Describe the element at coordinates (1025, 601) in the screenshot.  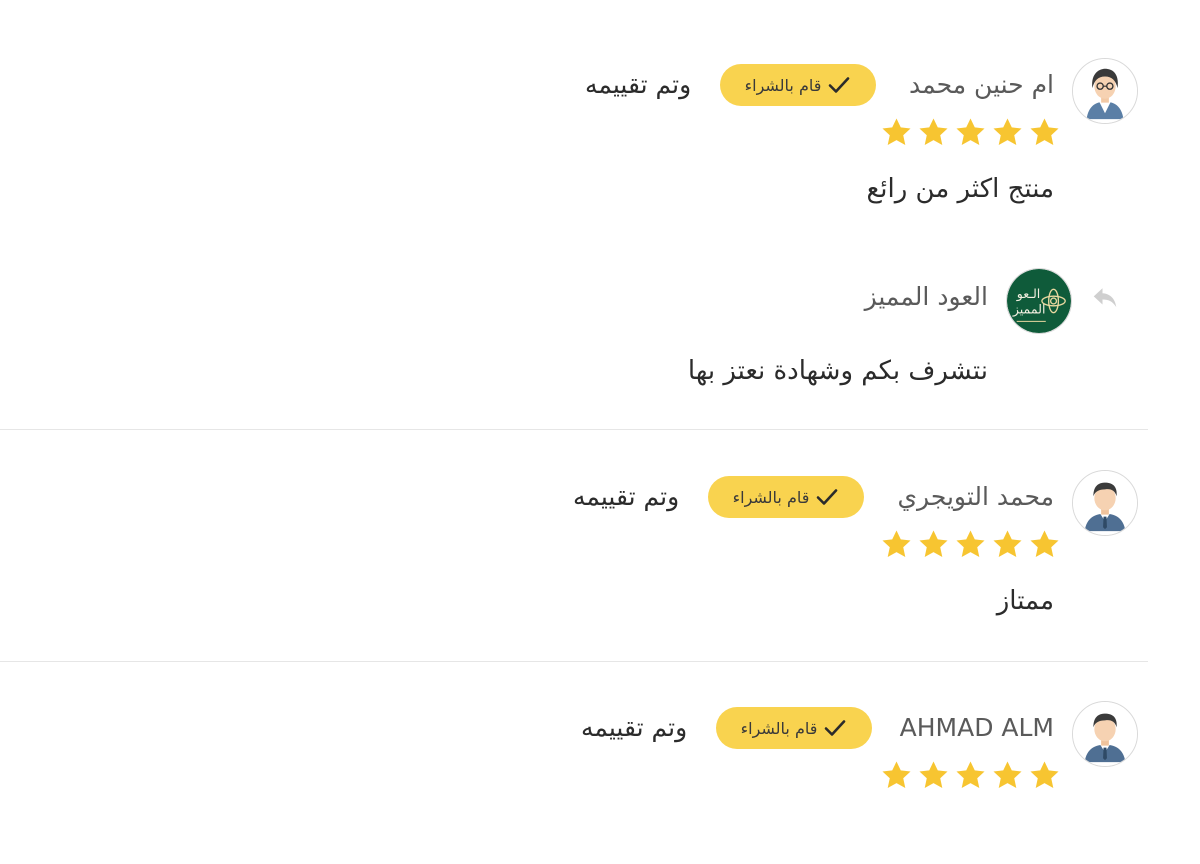
I see `review-comment: ممتاز` at that location.